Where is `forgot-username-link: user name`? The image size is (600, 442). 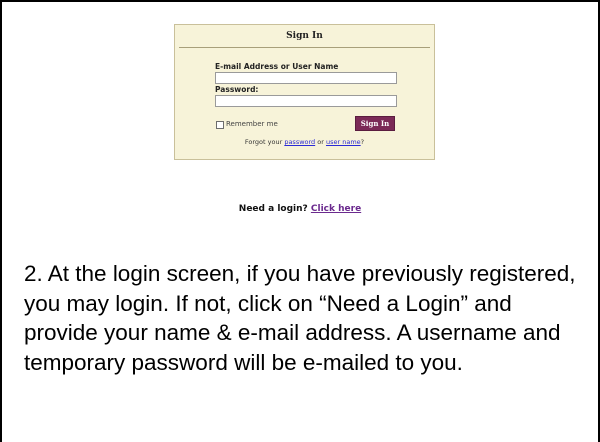 forgot-username-link: user name is located at coordinates (343, 142).